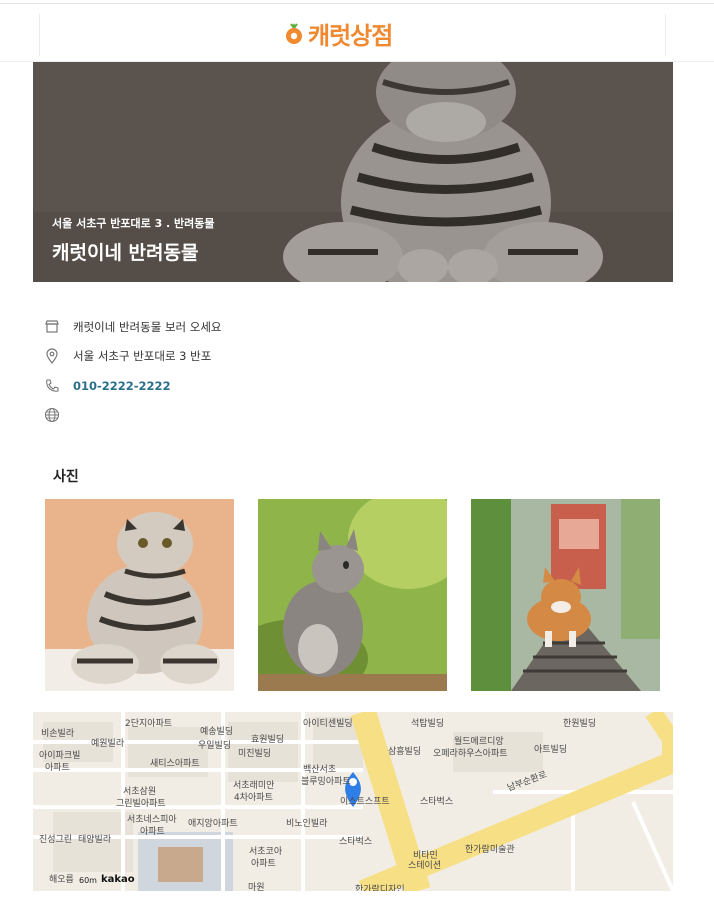 This screenshot has width=714, height=913. What do you see at coordinates (61, 880) in the screenshot?
I see `map-label: 해오름` at bounding box center [61, 880].